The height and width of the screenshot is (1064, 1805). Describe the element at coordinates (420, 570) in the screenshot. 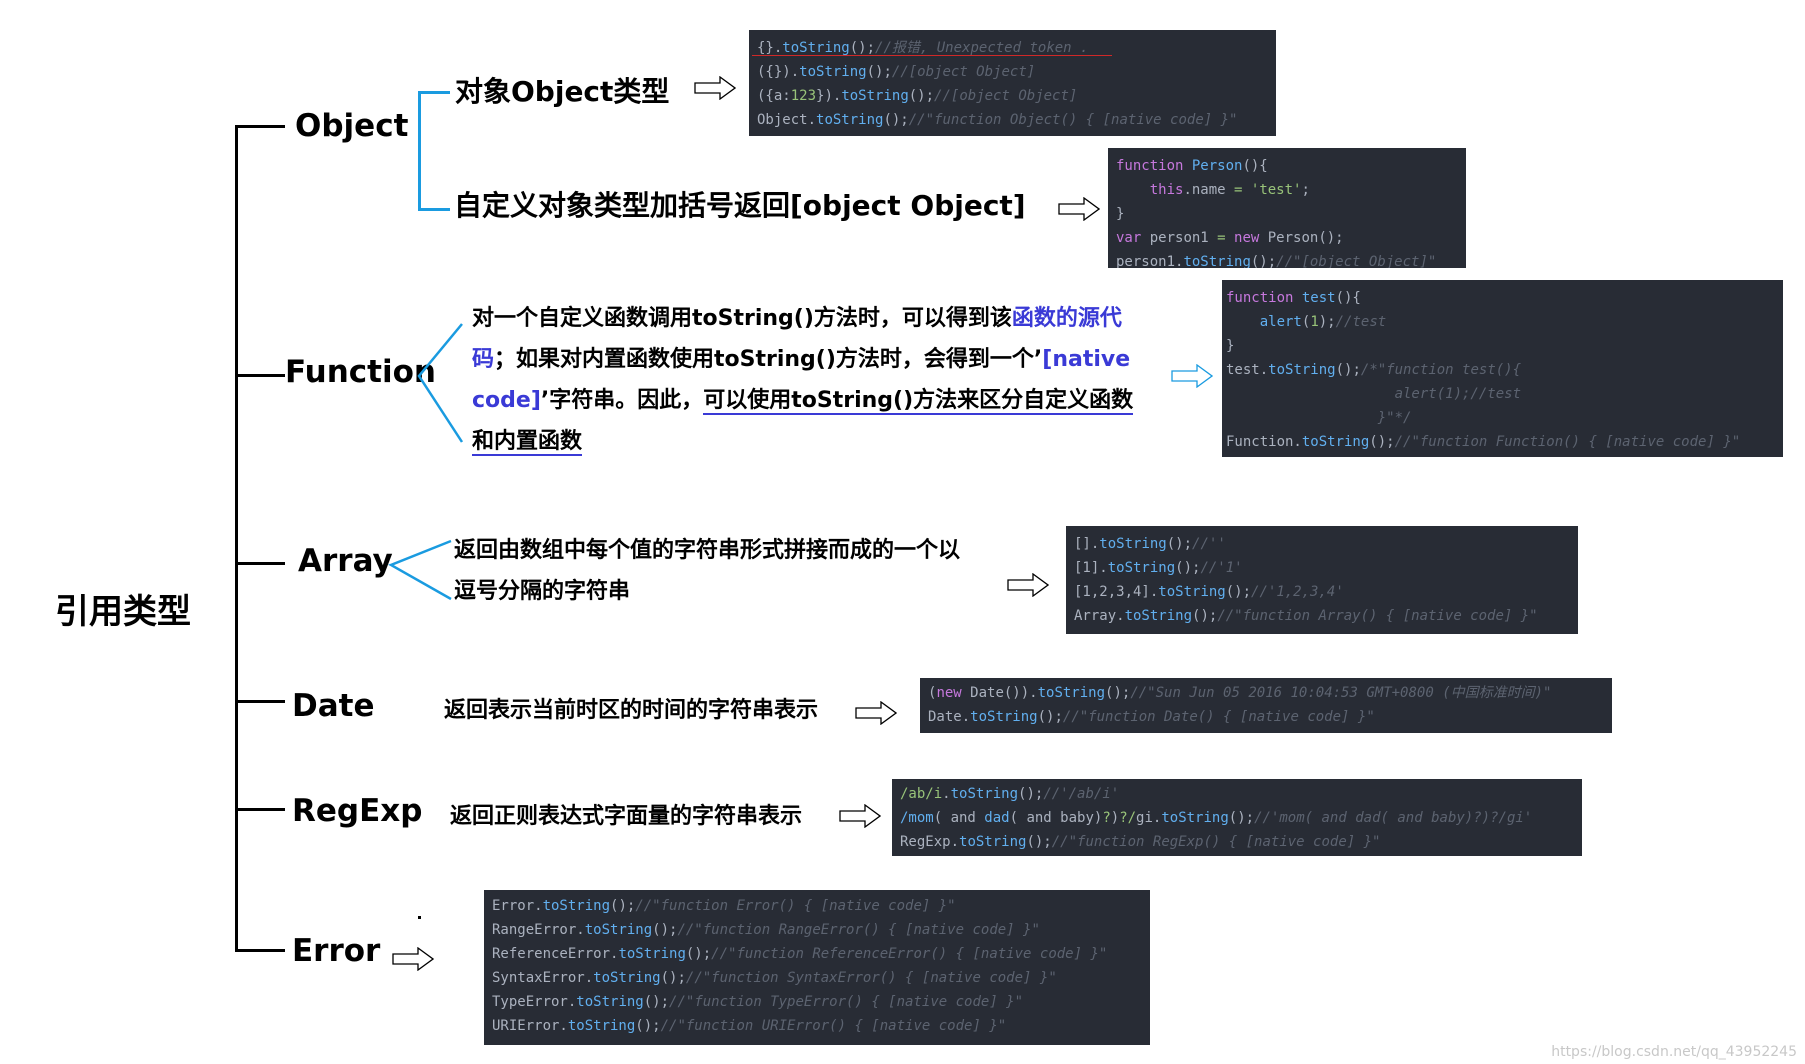

I see `array-bracket` at that location.